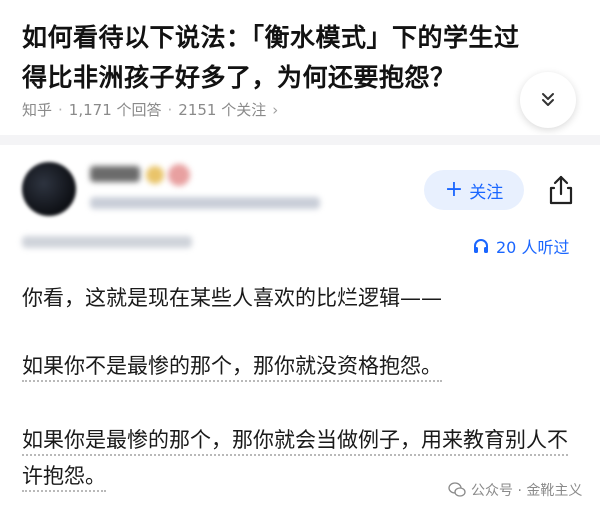  Describe the element at coordinates (486, 192) in the screenshot. I see `follow-label: 关注` at that location.